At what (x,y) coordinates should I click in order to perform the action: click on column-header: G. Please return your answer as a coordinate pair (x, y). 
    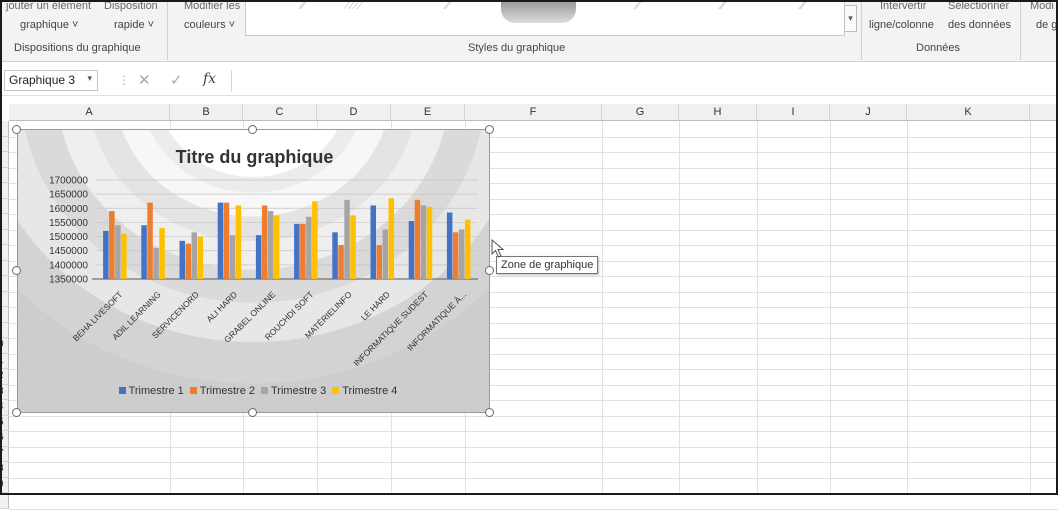
    Looking at the image, I should click on (640, 112).